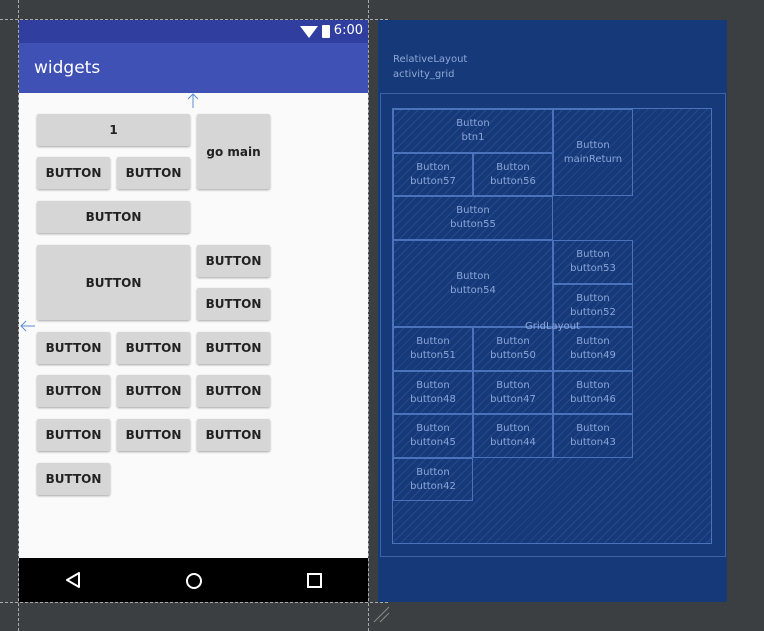 The height and width of the screenshot is (631, 764). Describe the element at coordinates (513, 436) in the screenshot. I see `blueprint-button44: Button button44` at that location.